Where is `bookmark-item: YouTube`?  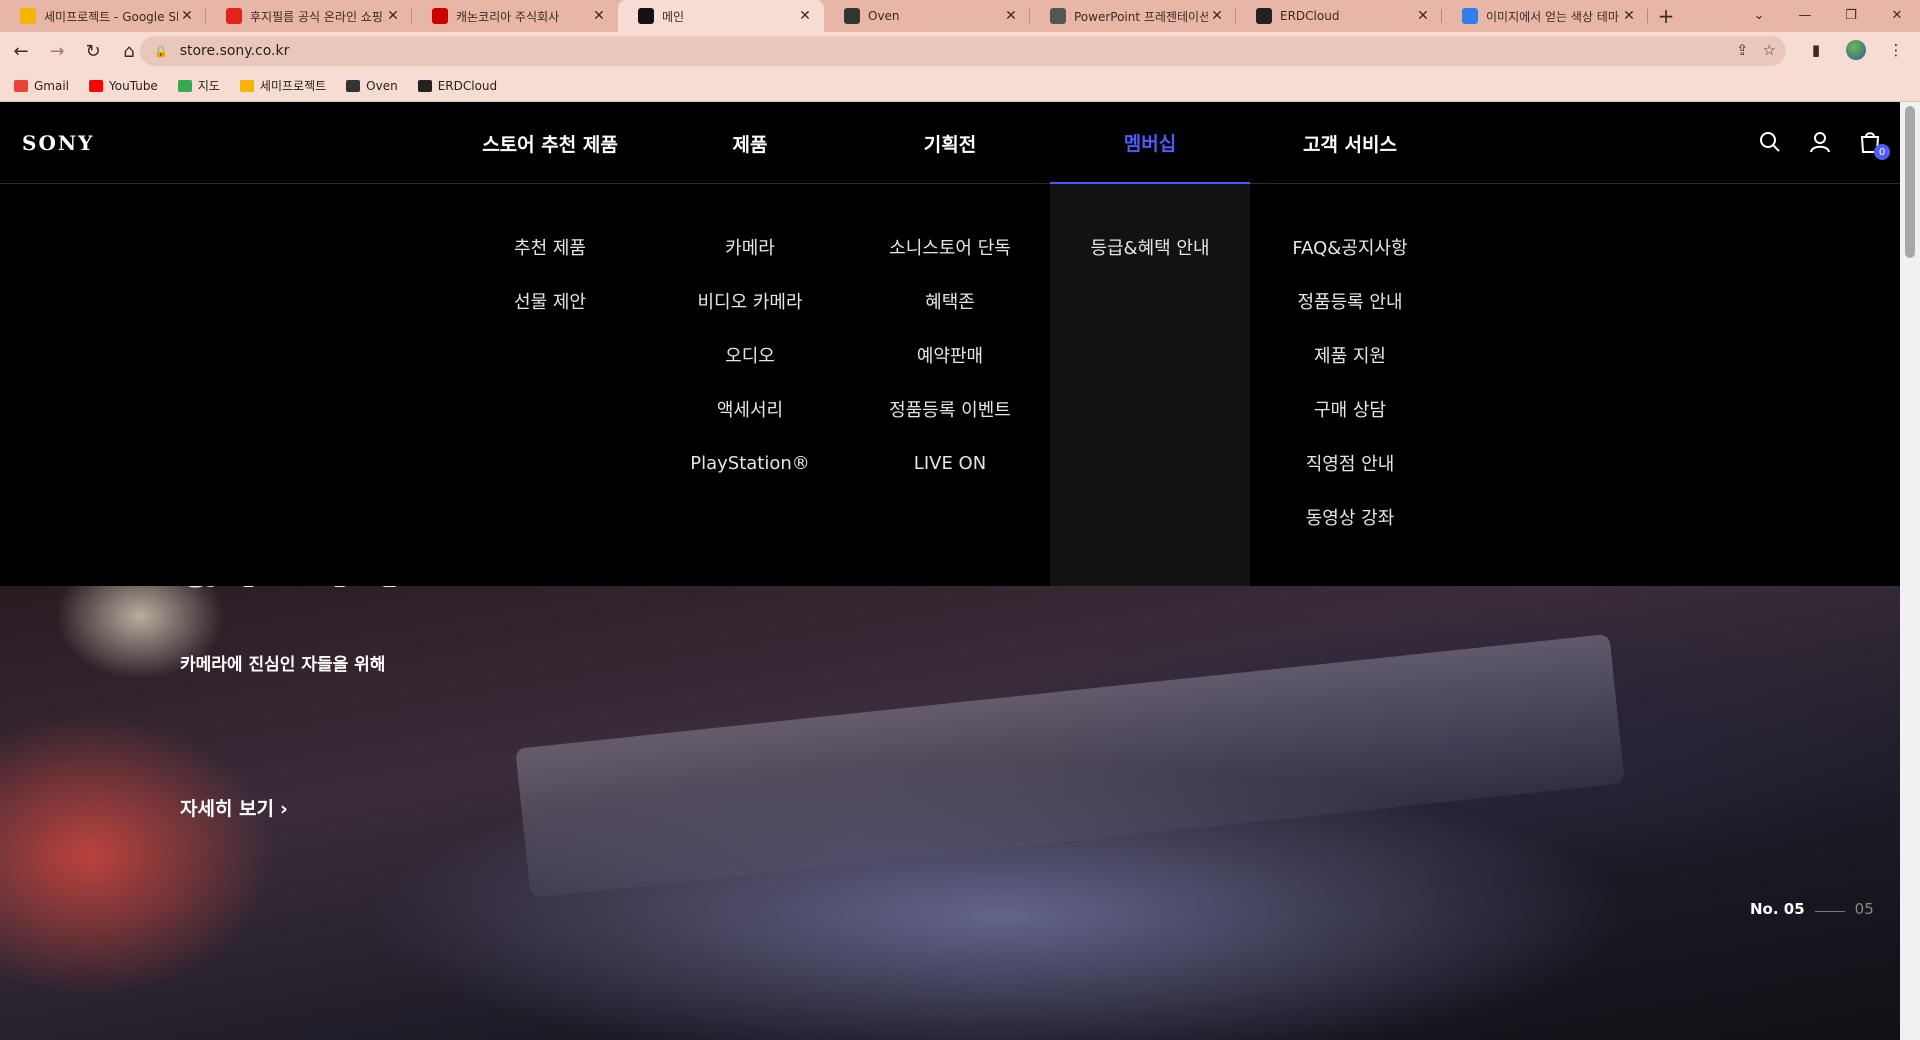 bookmark-item: YouTube is located at coordinates (123, 86).